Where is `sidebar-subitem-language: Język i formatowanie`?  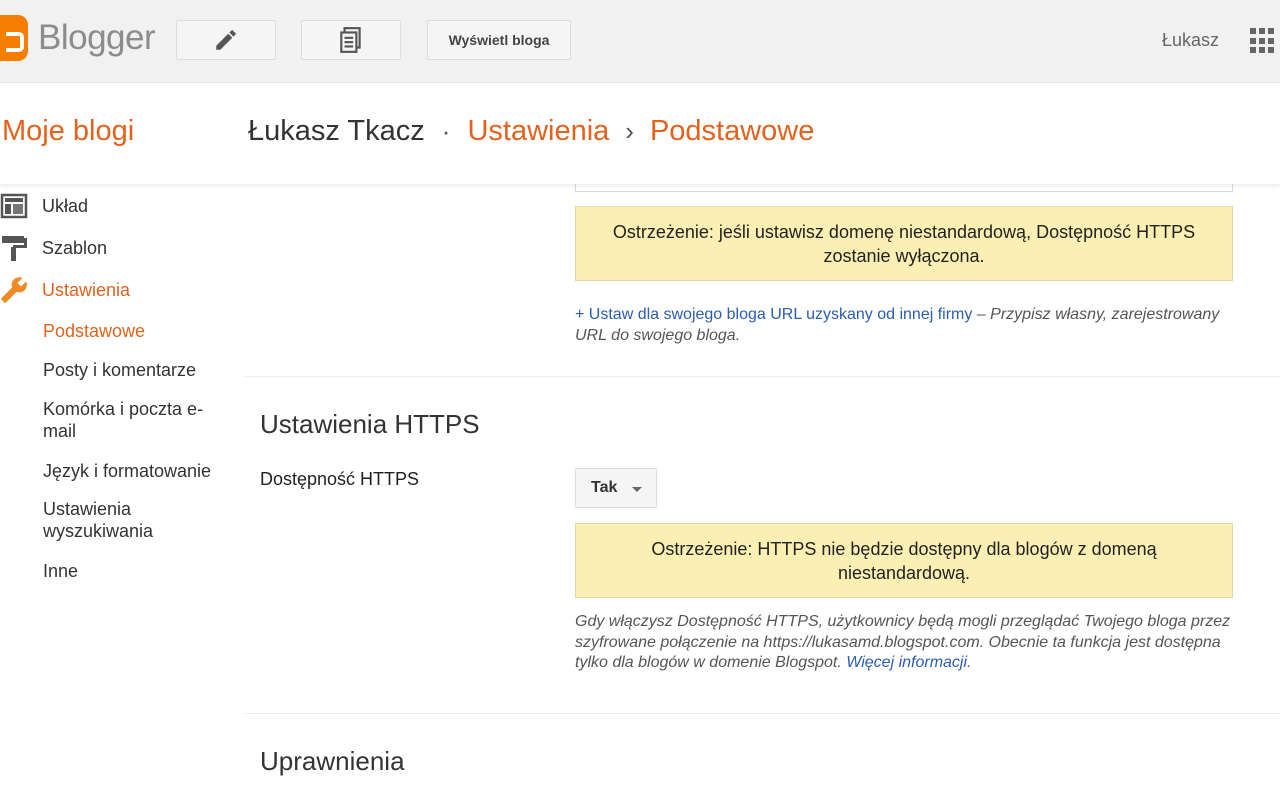
sidebar-subitem-language: Język i formatowanie is located at coordinates (133, 471).